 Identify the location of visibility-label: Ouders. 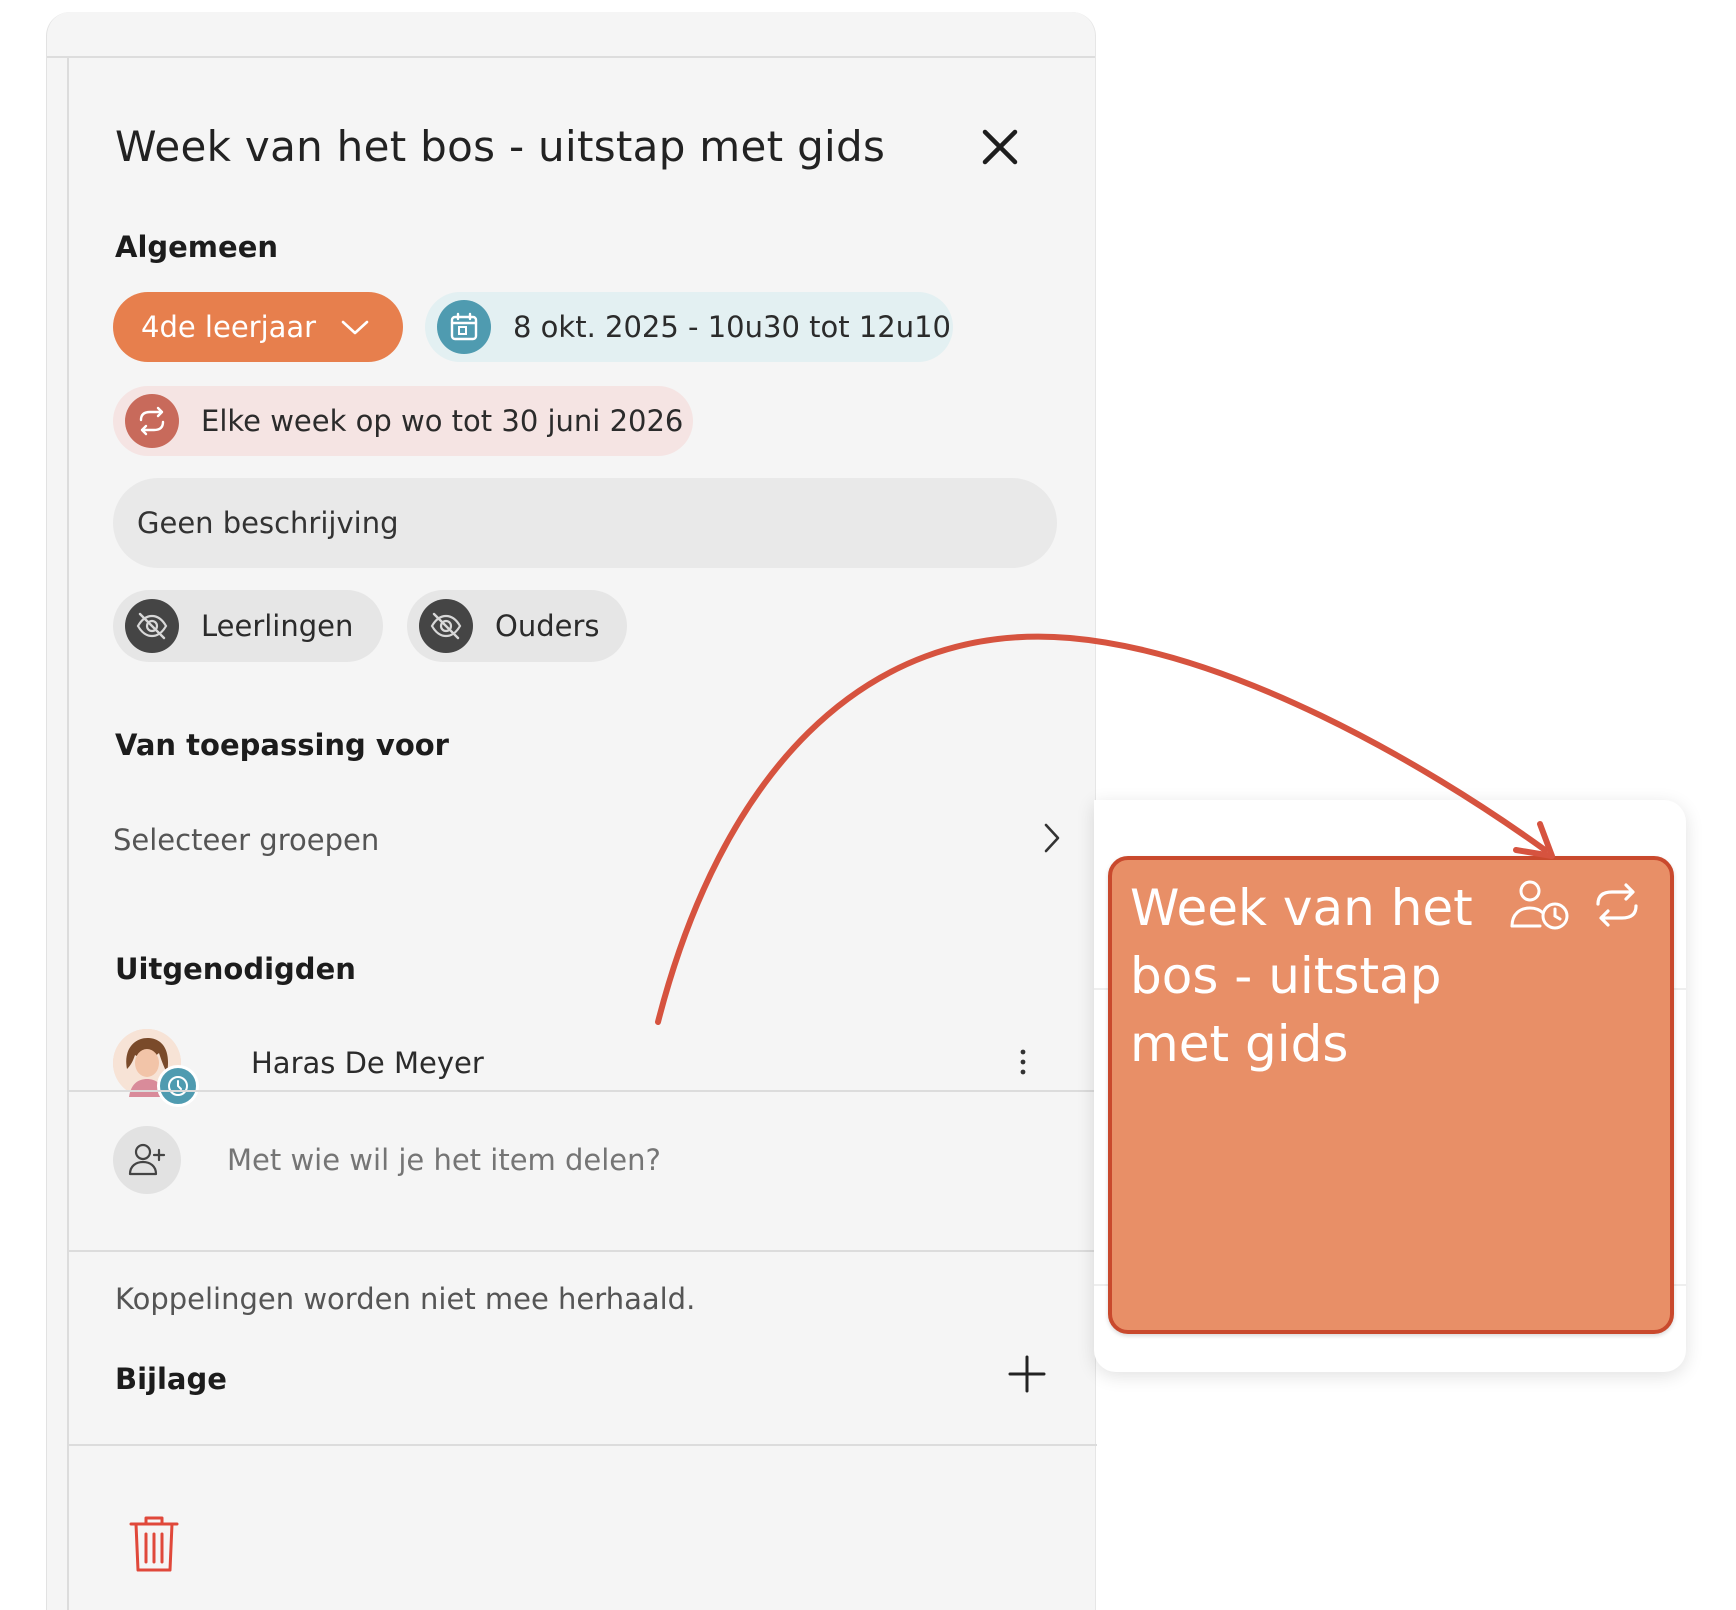
(547, 626).